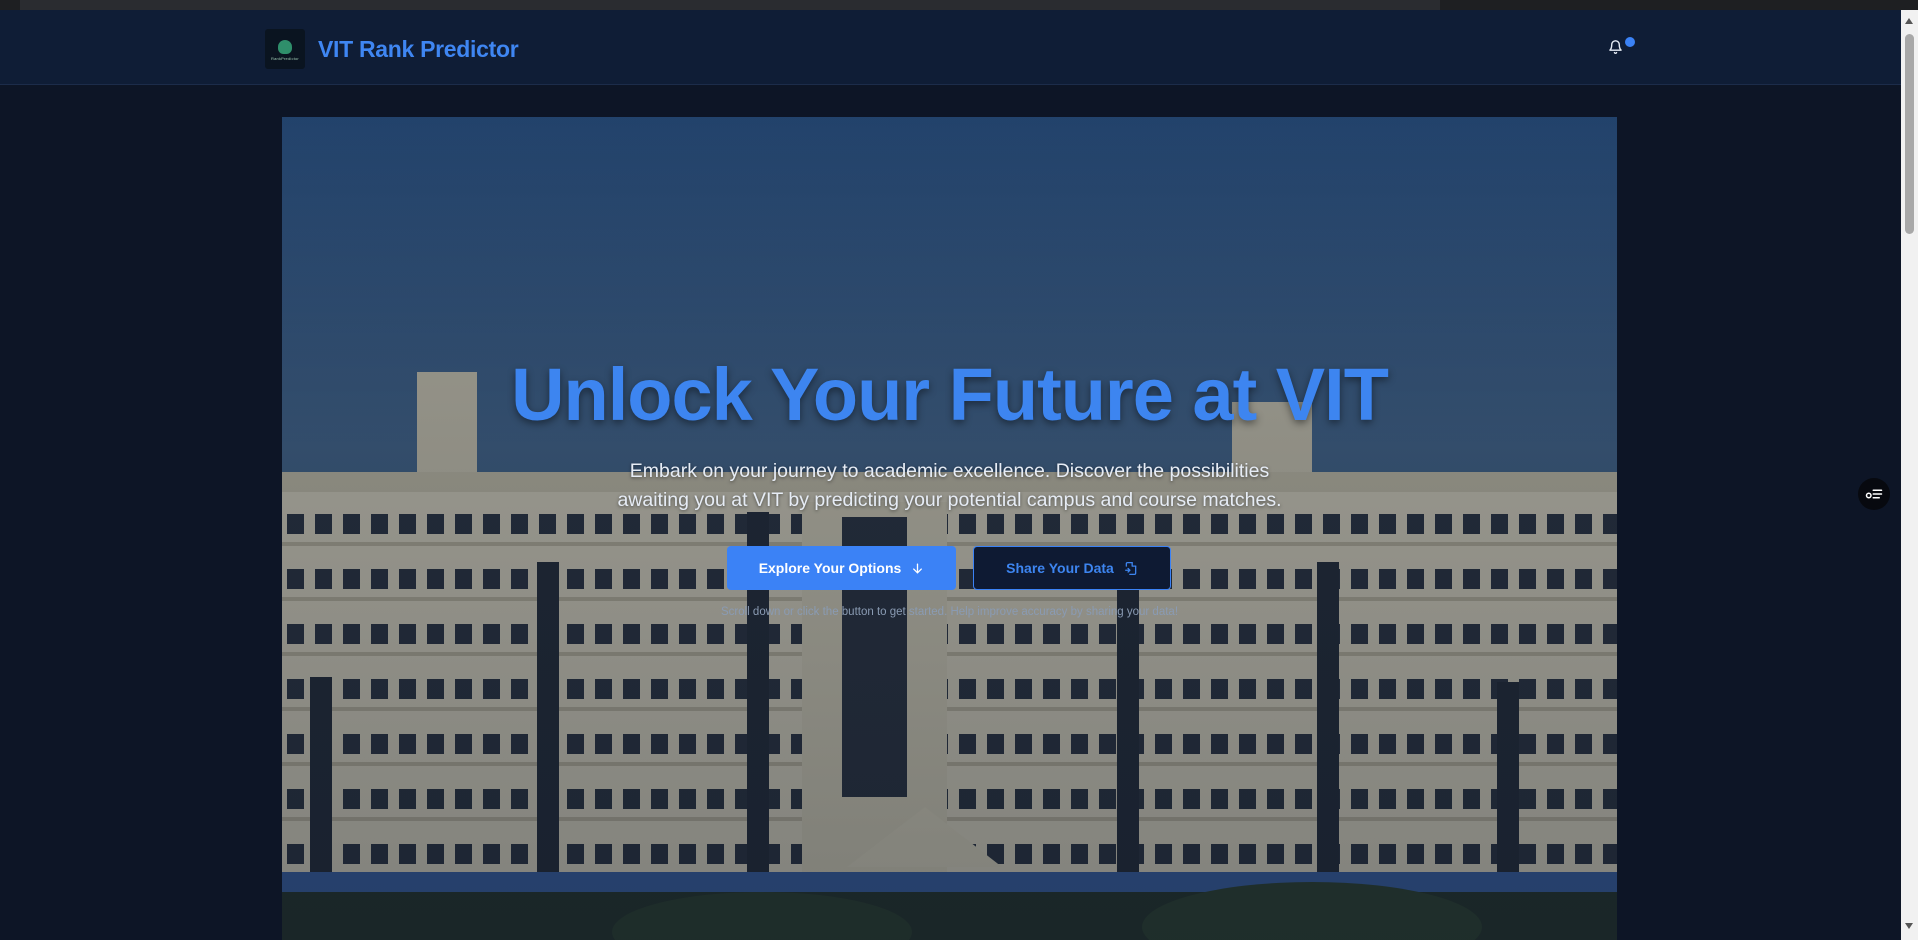  I want to click on floating-settings-button, so click(1874, 494).